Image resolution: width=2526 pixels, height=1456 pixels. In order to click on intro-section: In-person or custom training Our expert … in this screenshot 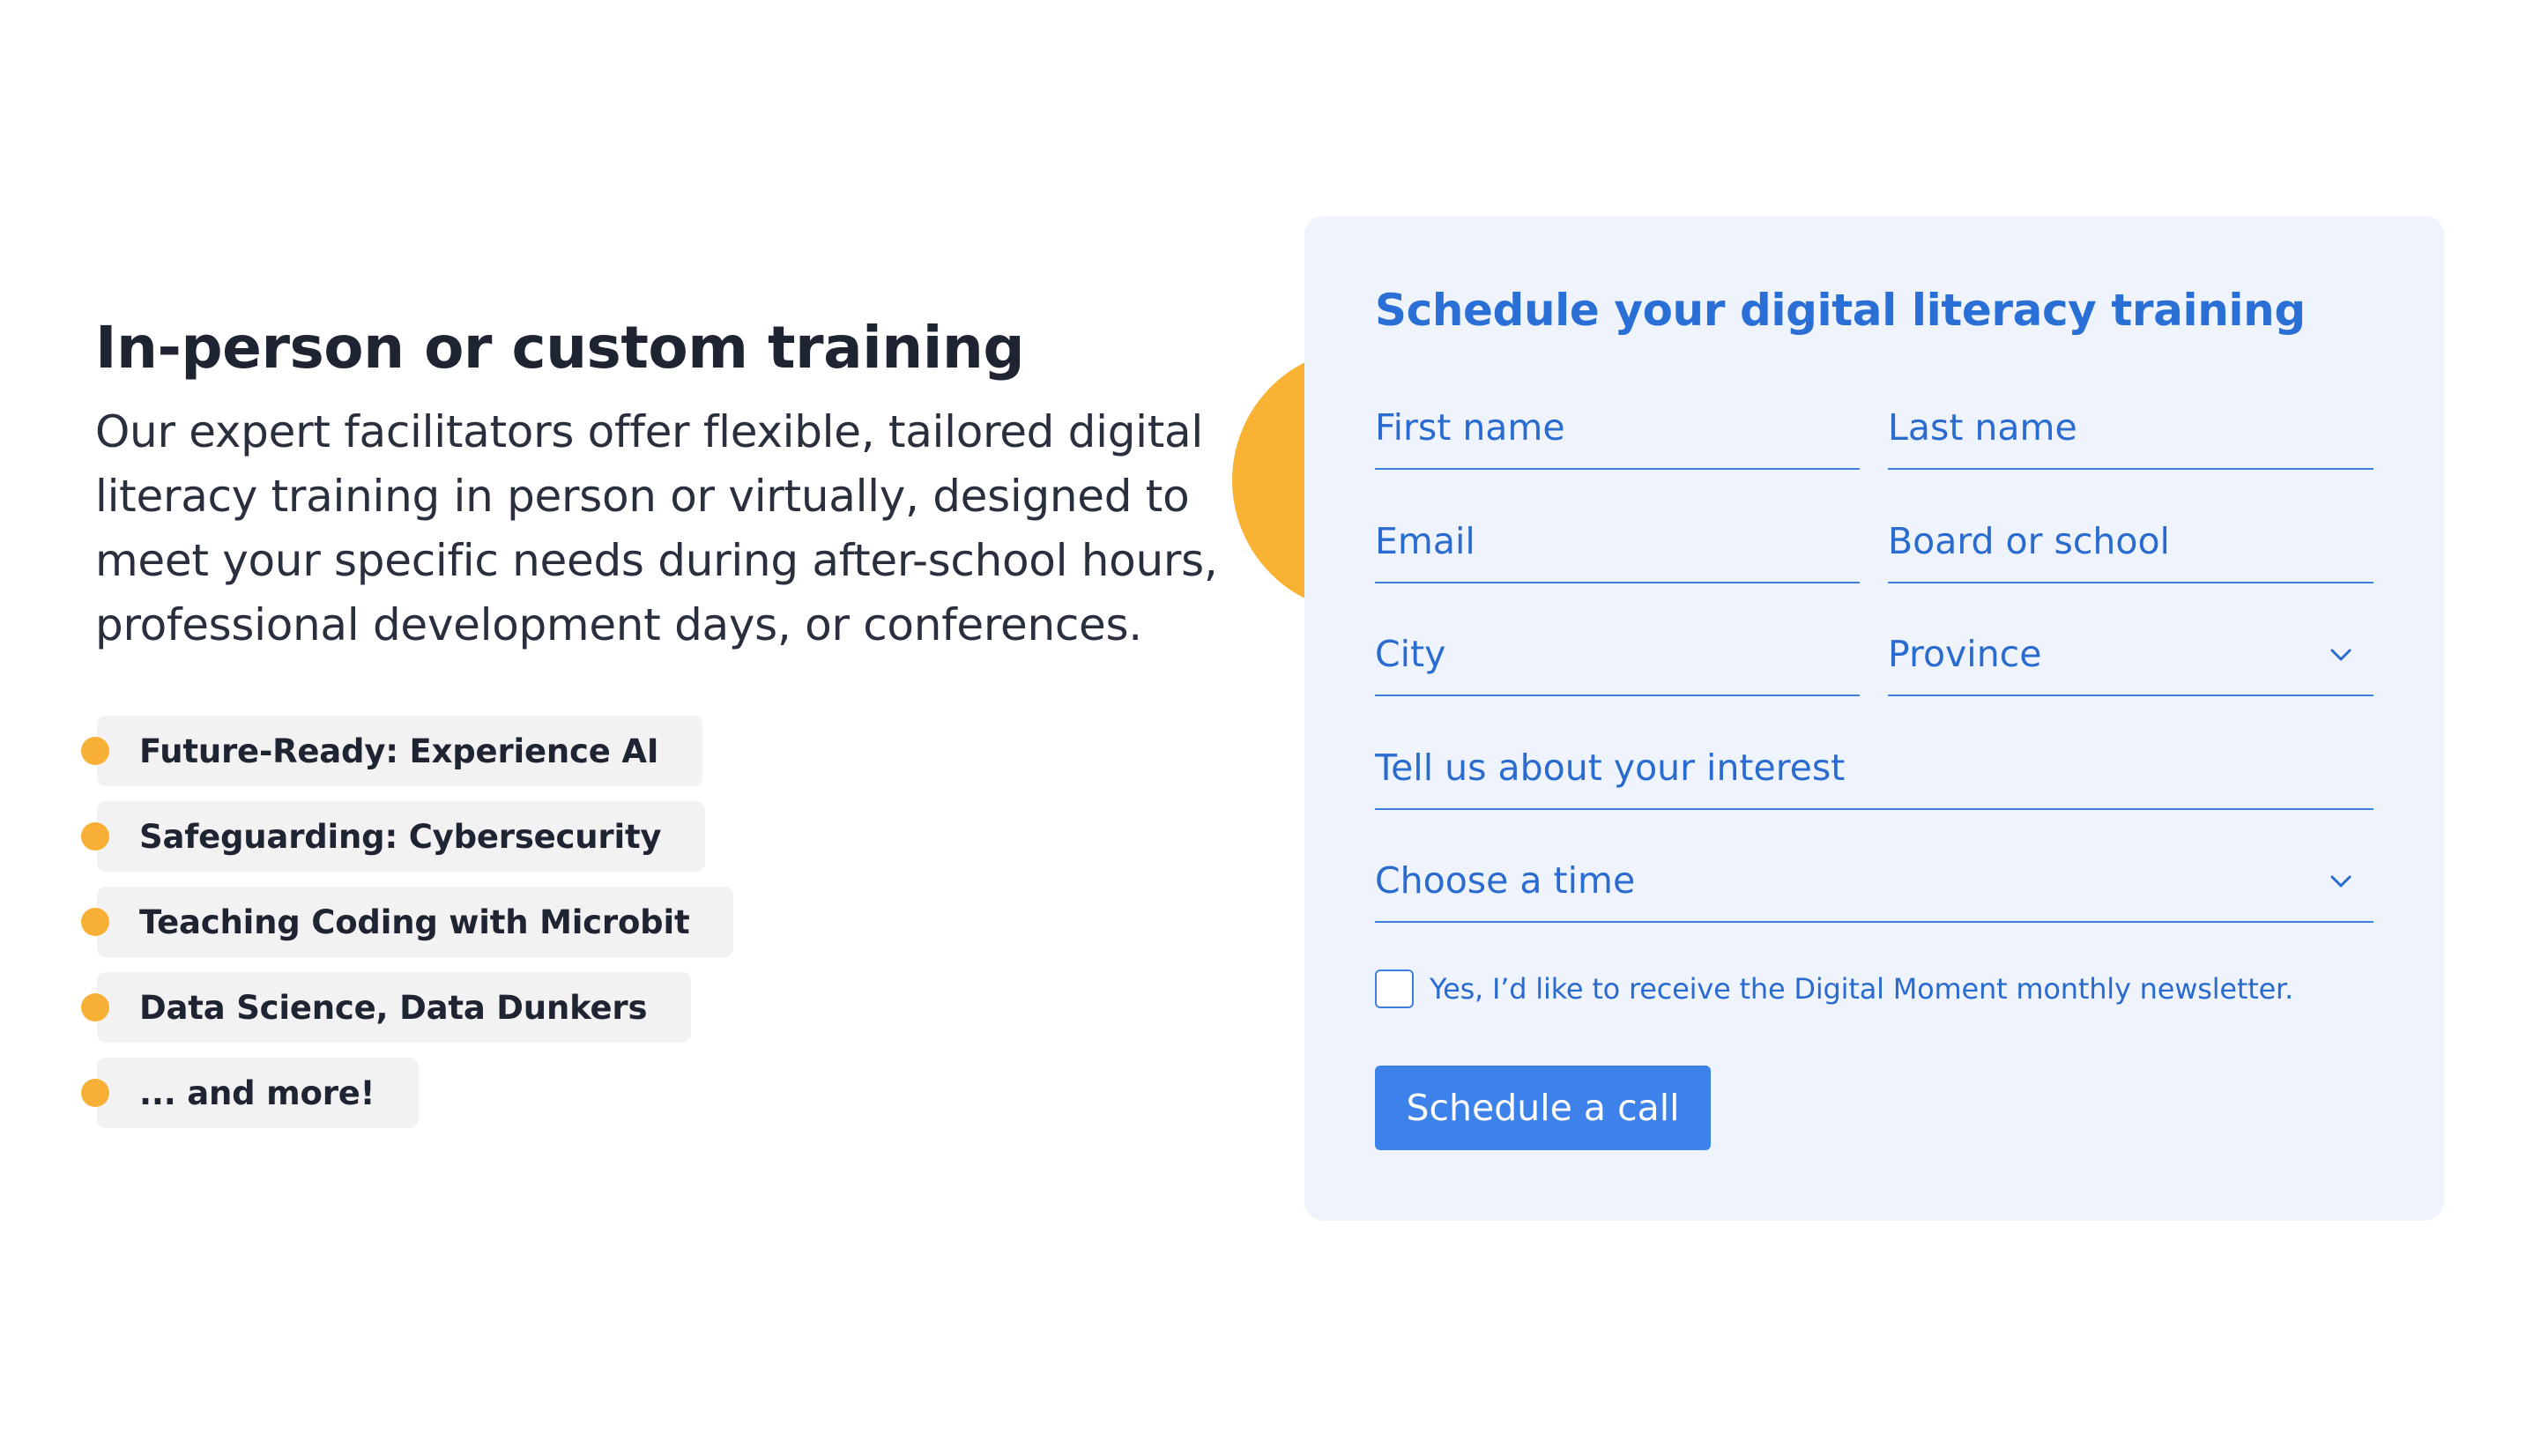, I will do `click(668, 482)`.